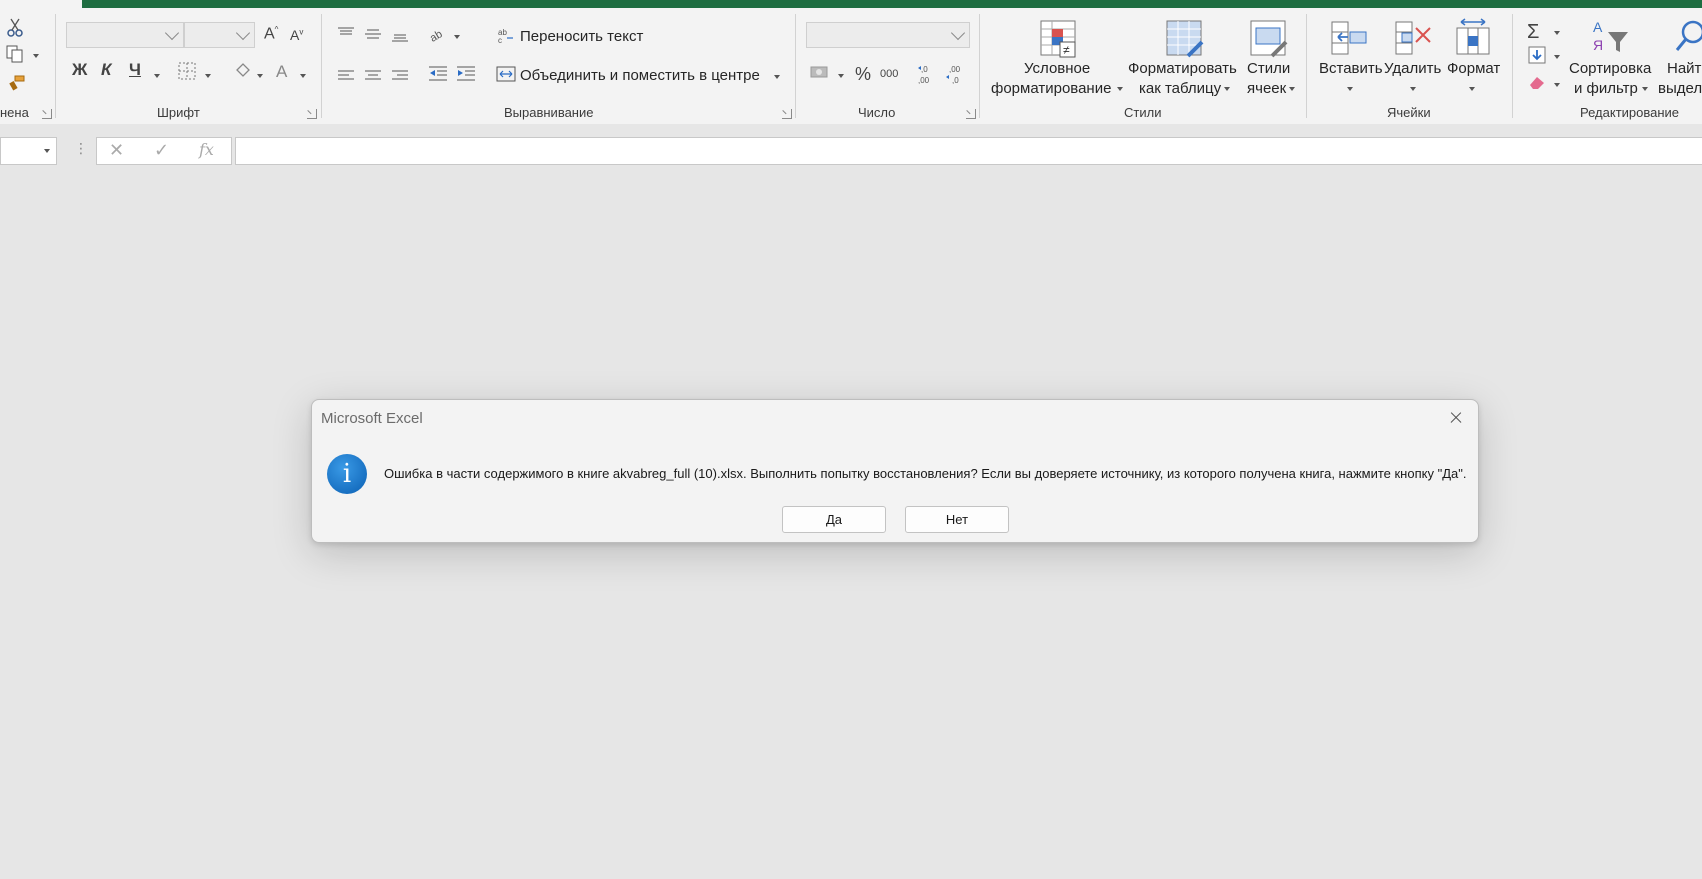 Image resolution: width=1702 pixels, height=879 pixels. What do you see at coordinates (1058, 40) in the screenshot?
I see `conditional-formatting-icon: ≠` at bounding box center [1058, 40].